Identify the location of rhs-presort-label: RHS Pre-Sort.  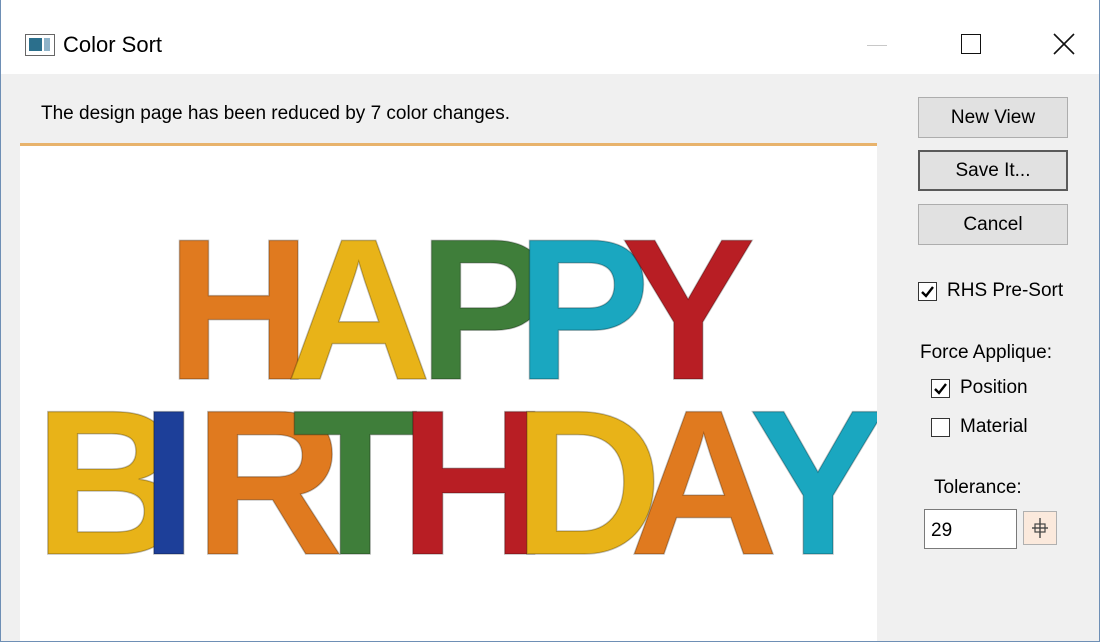
(1005, 290).